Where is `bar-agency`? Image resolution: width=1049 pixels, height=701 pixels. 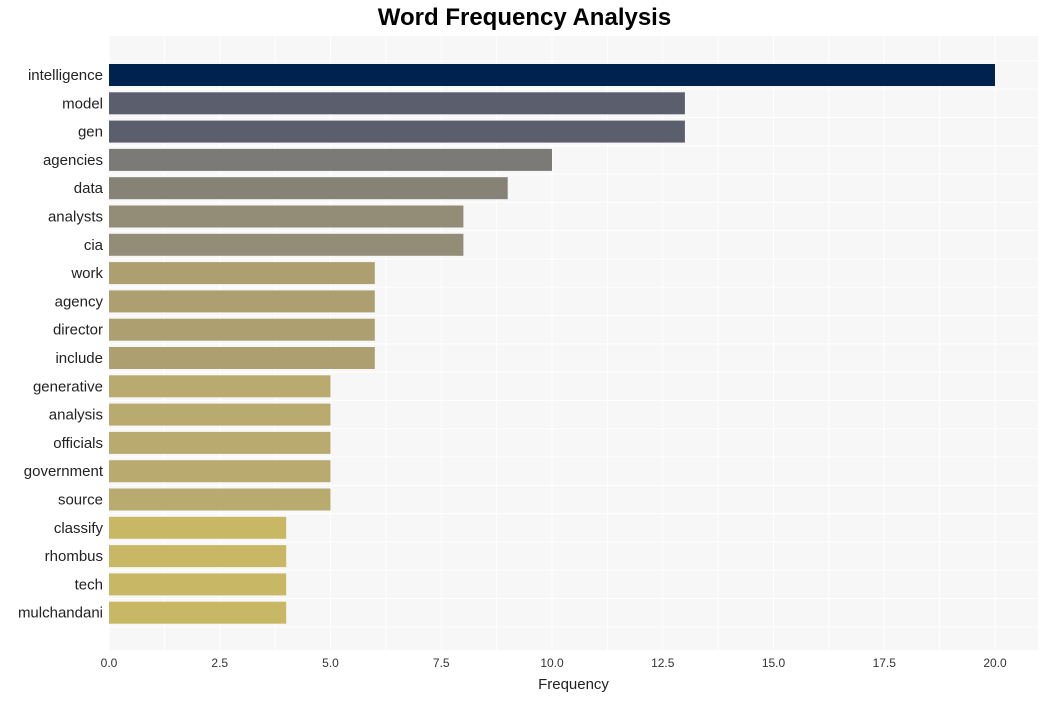
bar-agency is located at coordinates (242, 301).